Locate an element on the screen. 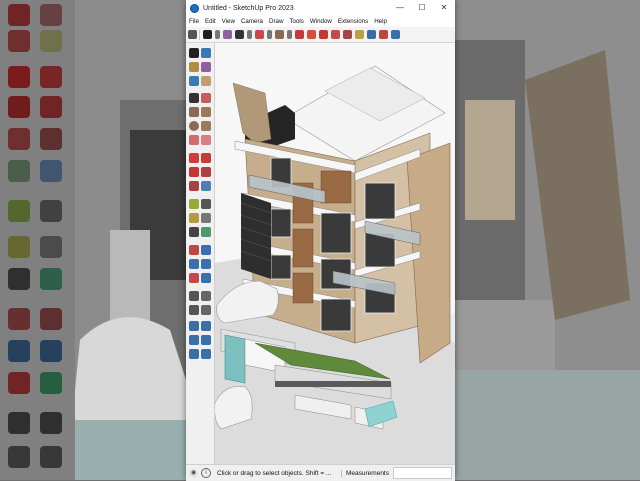 The image size is (640, 481). gate-pillar is located at coordinates (235, 359).